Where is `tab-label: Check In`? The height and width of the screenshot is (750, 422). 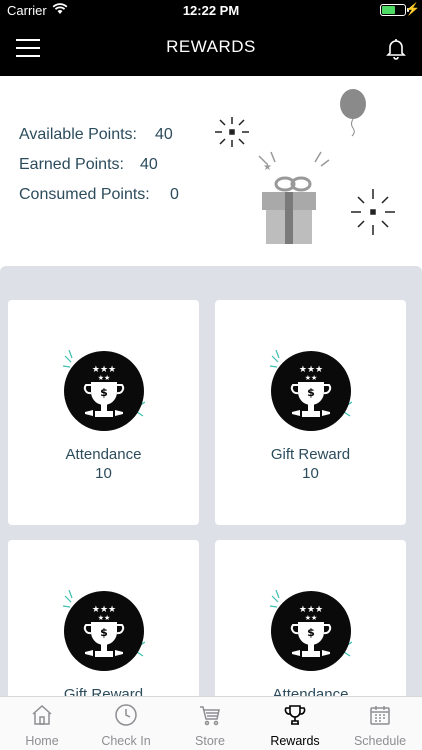 tab-label: Check In is located at coordinates (126, 741).